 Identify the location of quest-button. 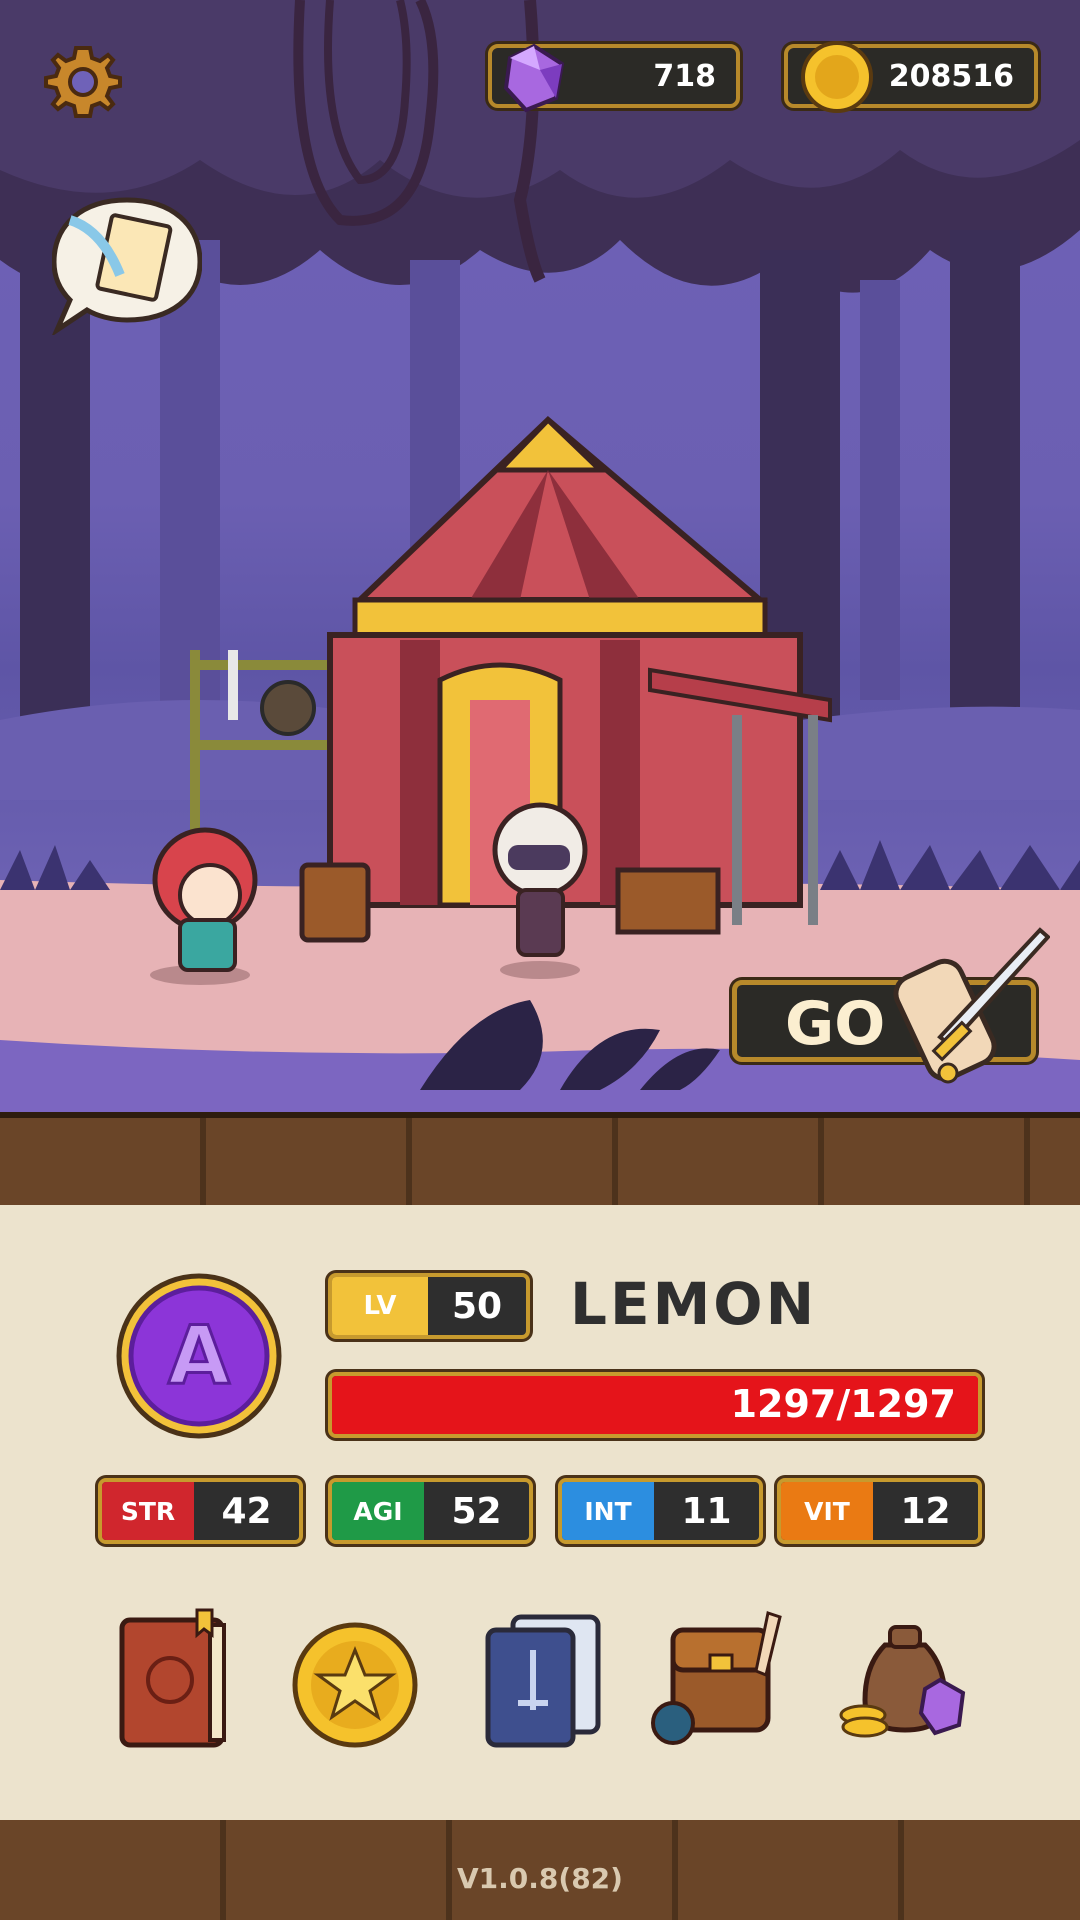
(127, 263).